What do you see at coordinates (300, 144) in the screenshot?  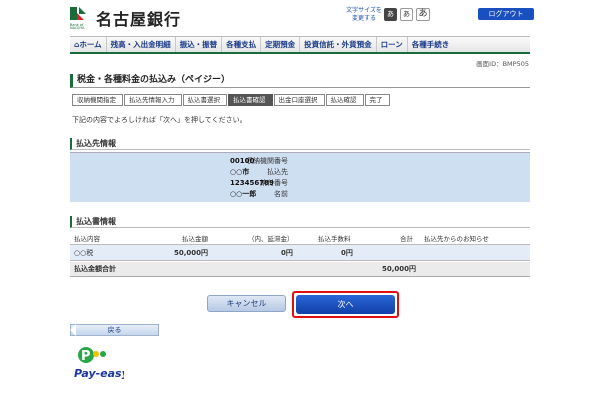 I see `payee-section-title: 払込先情報` at bounding box center [300, 144].